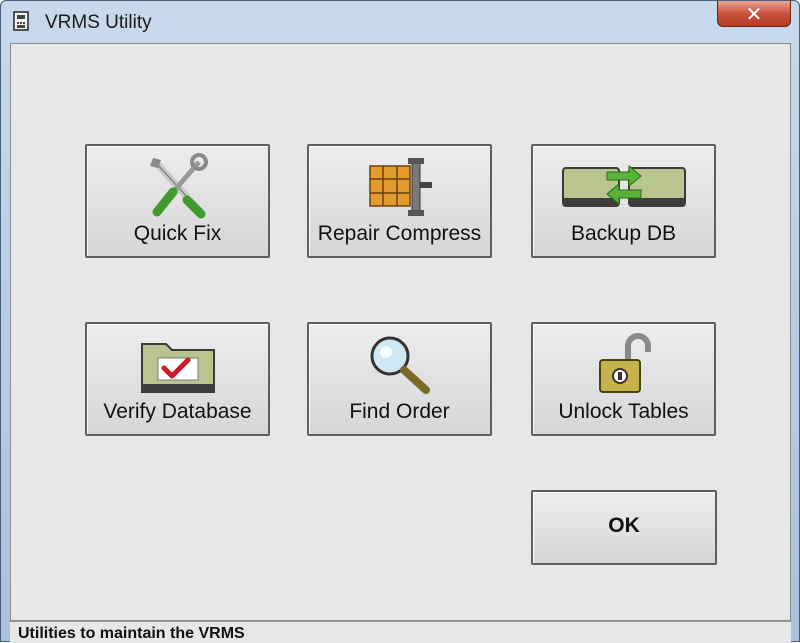 This screenshot has width=800, height=643. Describe the element at coordinates (399, 411) in the screenshot. I see `find-order-label: Find Order` at that location.